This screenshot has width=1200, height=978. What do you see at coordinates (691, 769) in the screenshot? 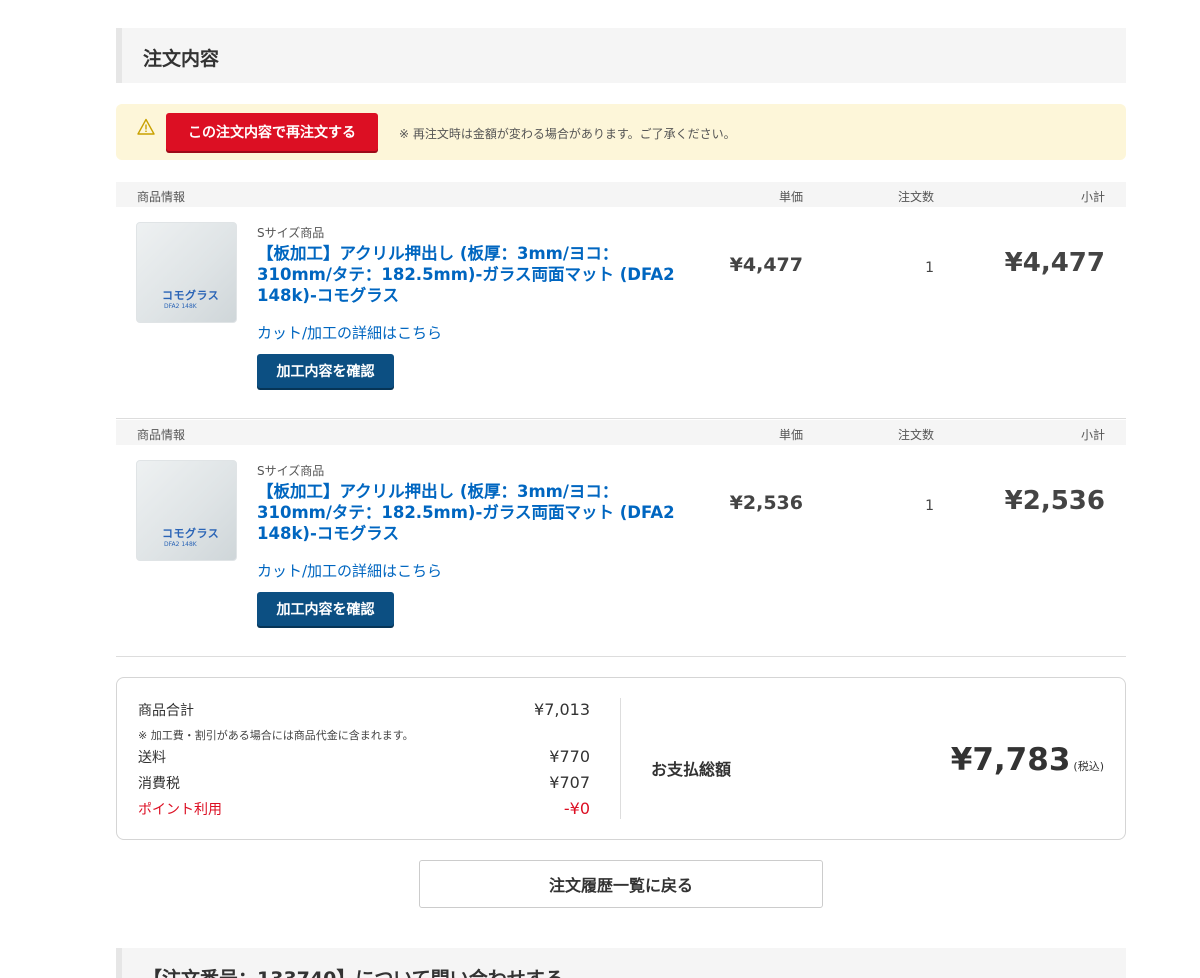
I see `payment-total-label: お支払総額` at bounding box center [691, 769].